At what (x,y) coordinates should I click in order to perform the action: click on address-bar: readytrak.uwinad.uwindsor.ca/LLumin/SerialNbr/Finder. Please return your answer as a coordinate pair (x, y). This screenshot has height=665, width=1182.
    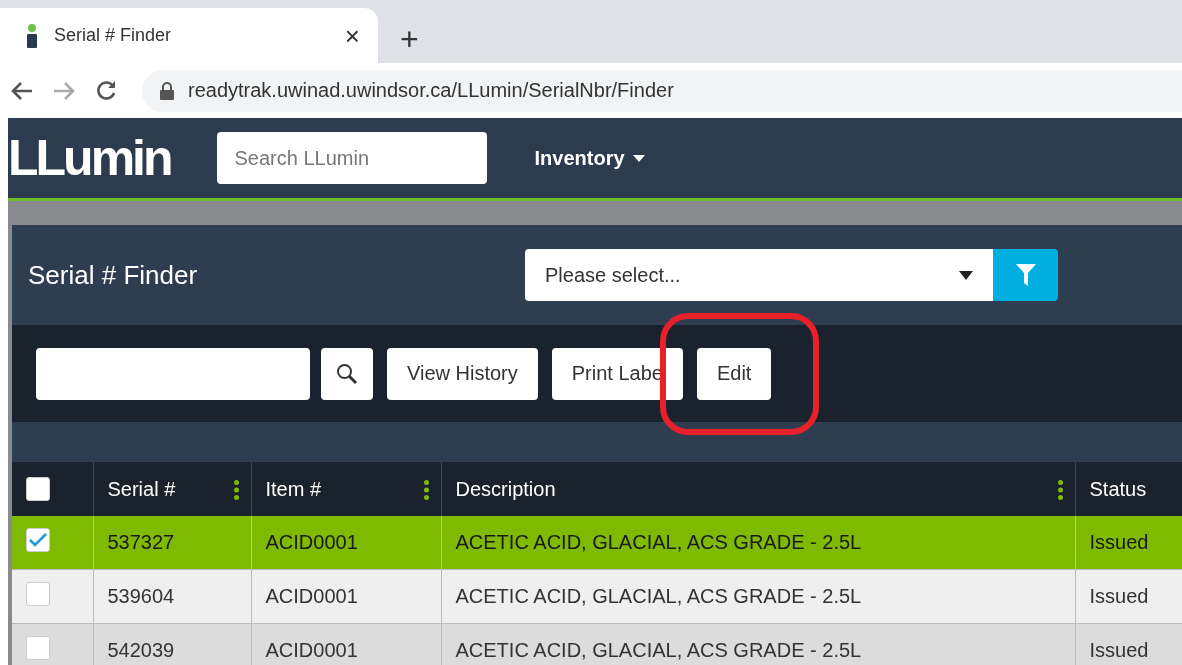
    Looking at the image, I should click on (662, 90).